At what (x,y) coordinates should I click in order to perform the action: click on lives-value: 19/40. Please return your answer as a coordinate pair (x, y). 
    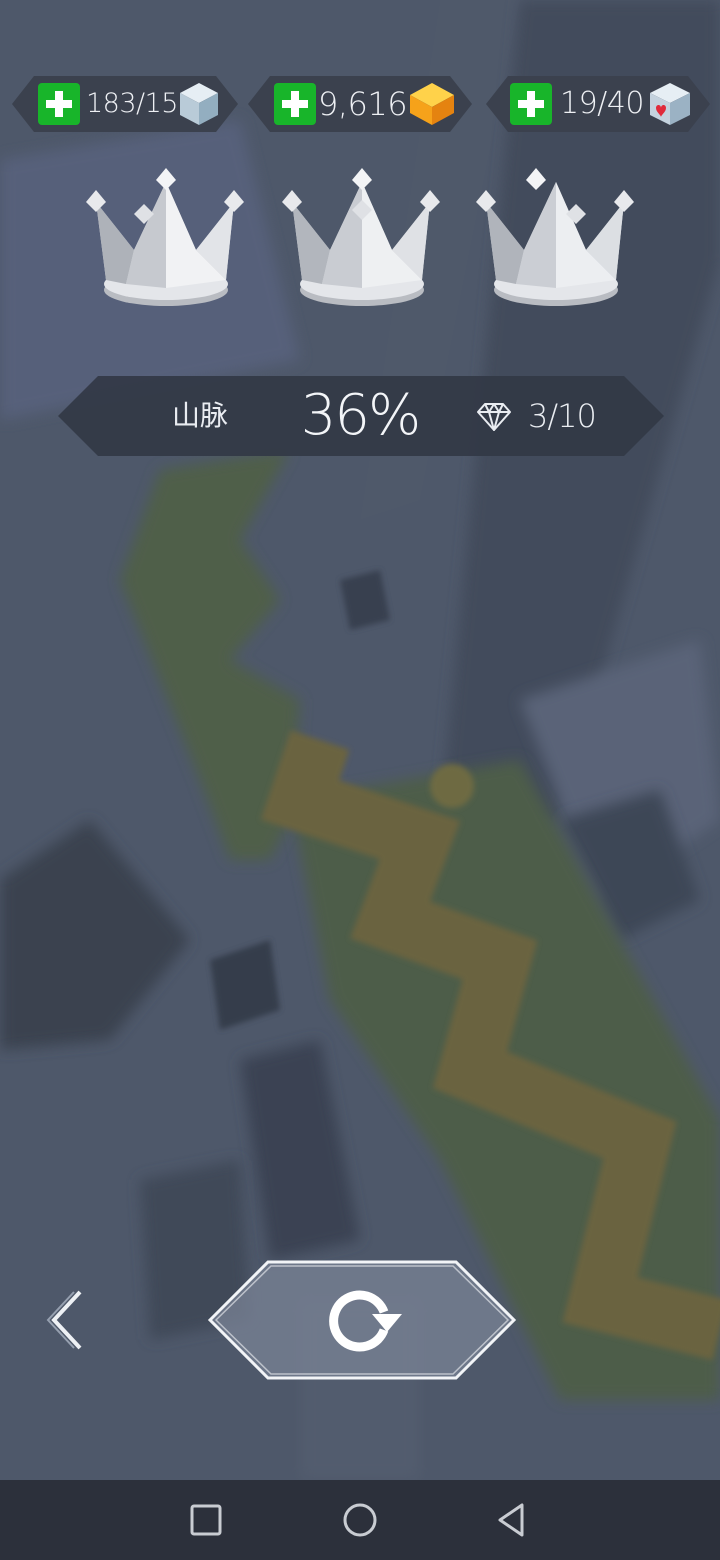
    Looking at the image, I should click on (602, 103).